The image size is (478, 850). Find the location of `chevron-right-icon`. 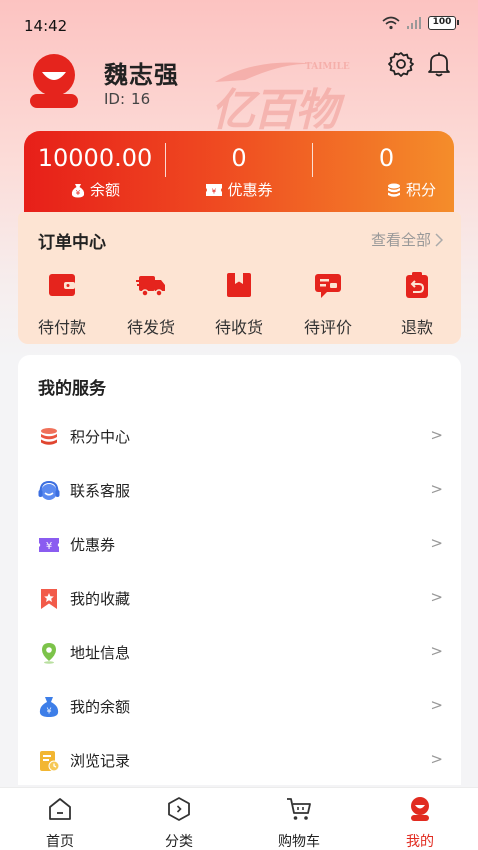

chevron-right-icon is located at coordinates (439, 239).